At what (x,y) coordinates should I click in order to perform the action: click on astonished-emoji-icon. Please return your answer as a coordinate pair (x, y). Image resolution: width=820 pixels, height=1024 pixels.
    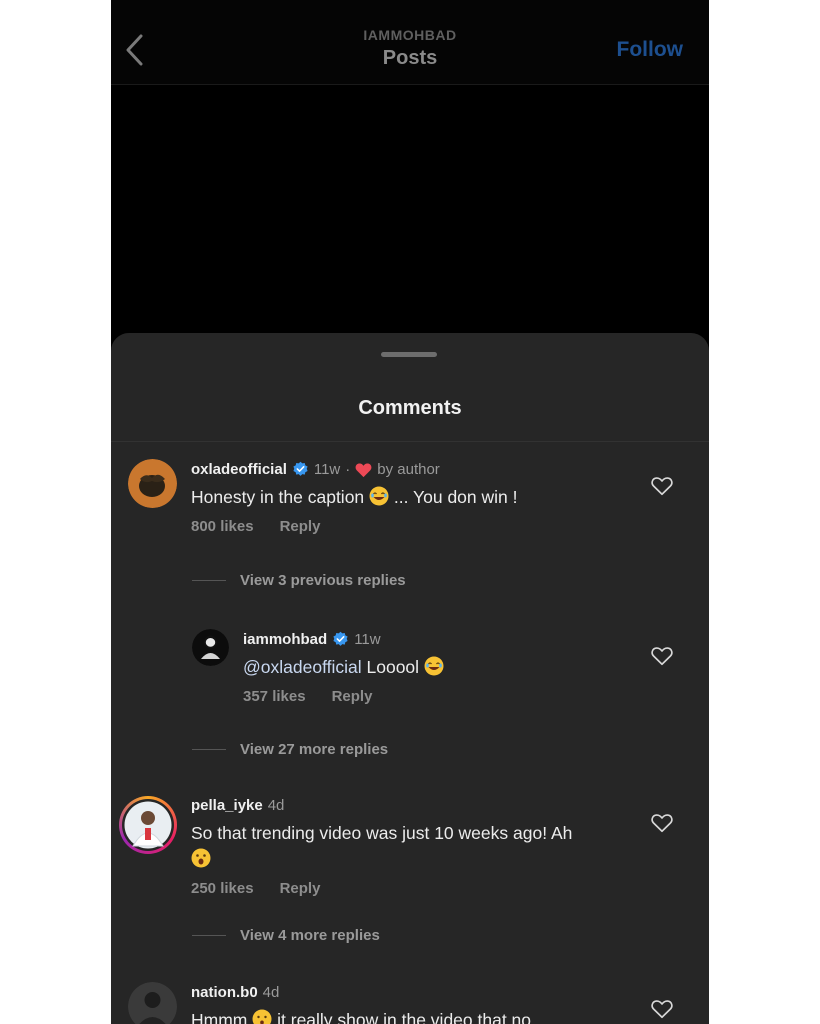
    Looking at the image, I should click on (201, 858).